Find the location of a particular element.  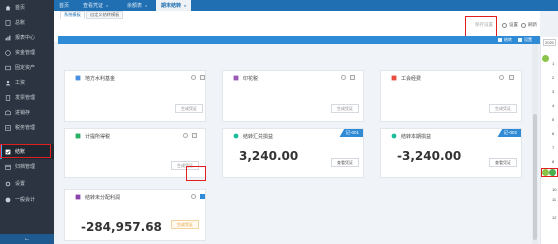

sidebar-item-label: 税务管理 is located at coordinates (25, 128).